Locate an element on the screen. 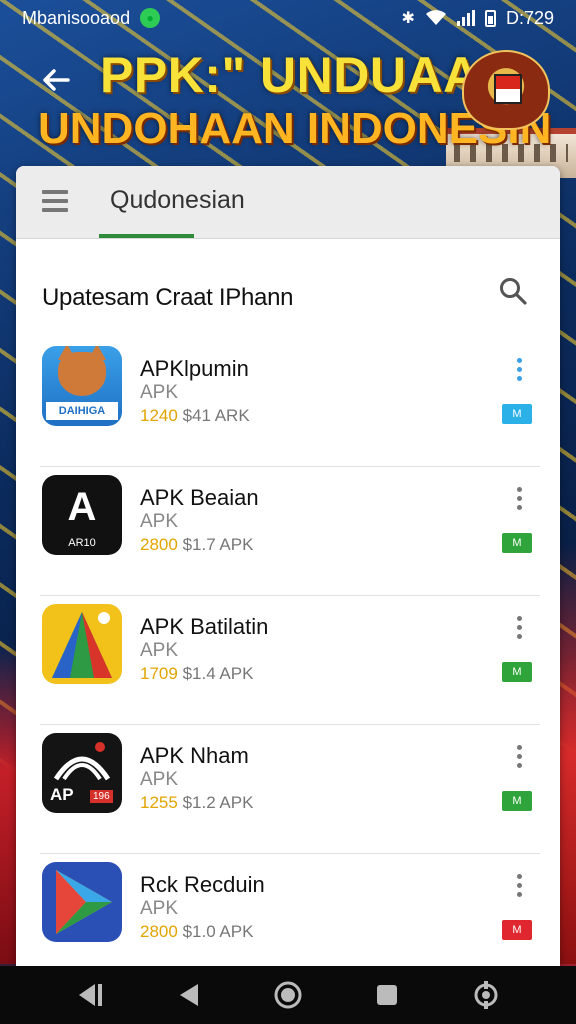 The image size is (576, 1024). previous-icon is located at coordinates (90, 995).